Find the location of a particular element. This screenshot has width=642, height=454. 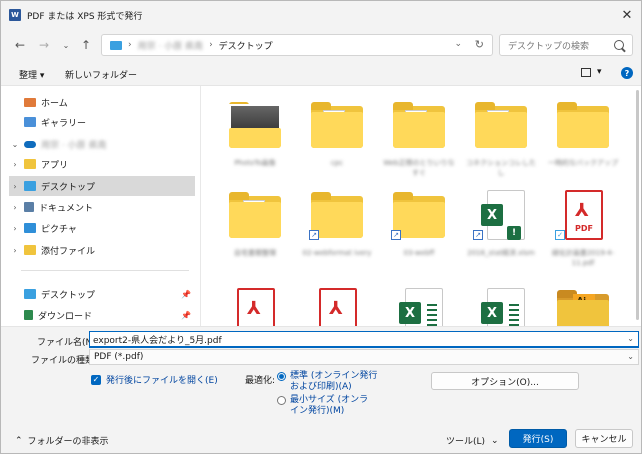

optimize-label: 最適化: is located at coordinates (260, 381).